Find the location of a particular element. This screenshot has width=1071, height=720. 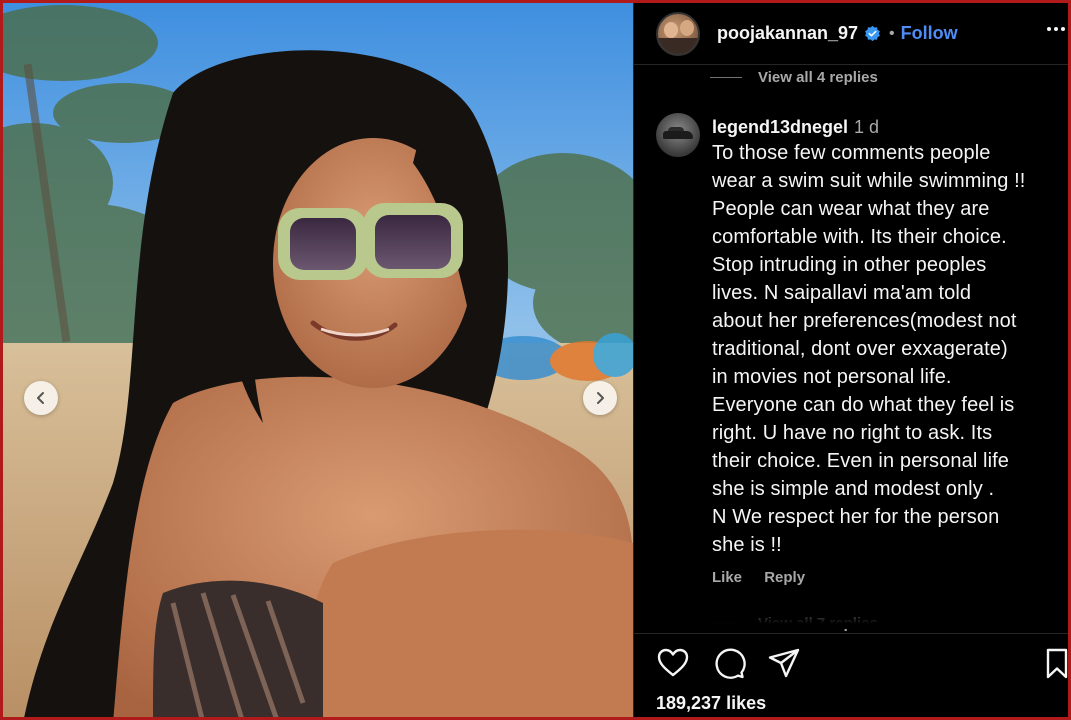

view-replies-label: View all 4 replies is located at coordinates (818, 77).